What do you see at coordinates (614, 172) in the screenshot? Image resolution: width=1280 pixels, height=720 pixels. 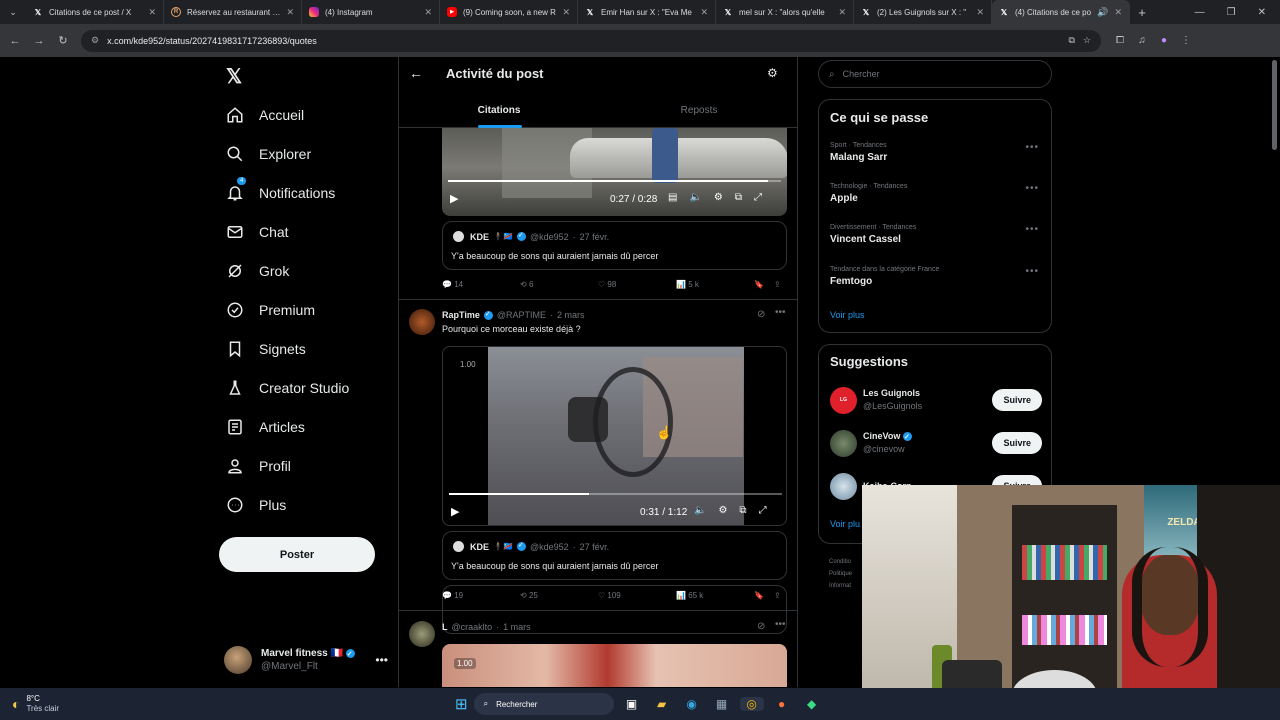 I see `video-player: ▶ 0:27 / 0:28 ▤ 🔈 ⚙ ⧉ ⤢` at bounding box center [614, 172].